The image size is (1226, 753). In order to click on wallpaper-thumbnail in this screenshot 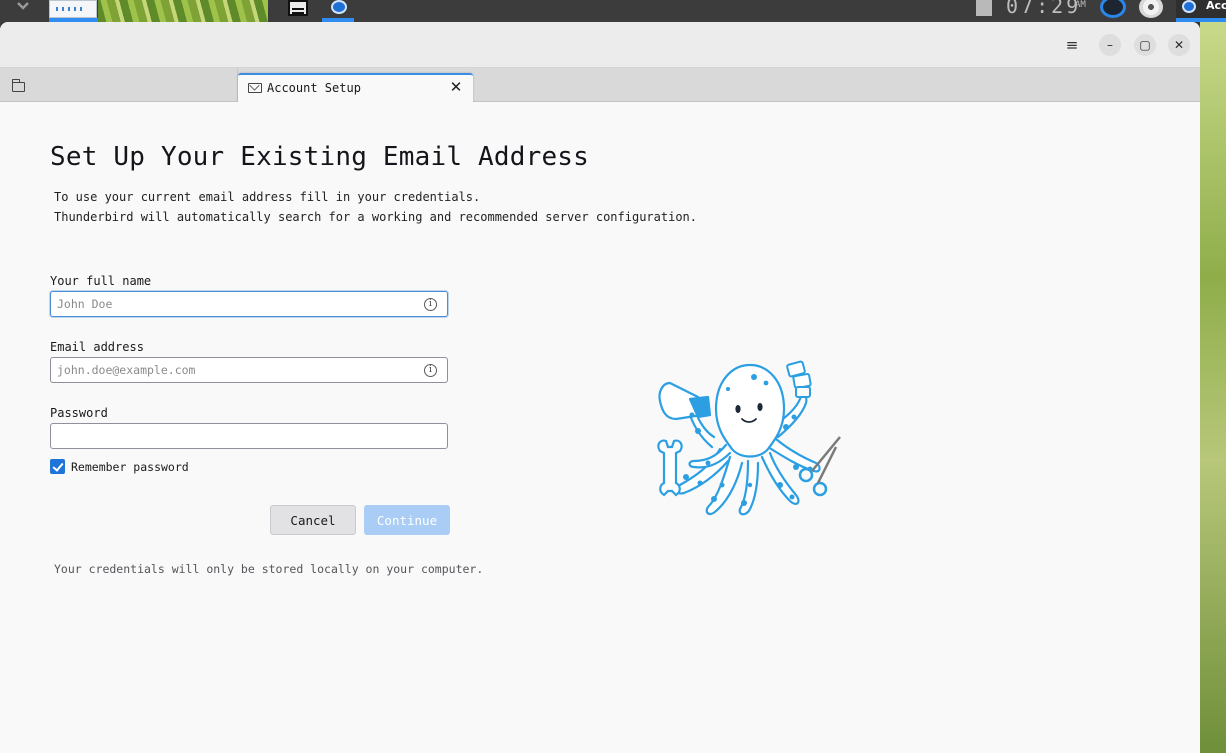, I will do `click(183, 11)`.